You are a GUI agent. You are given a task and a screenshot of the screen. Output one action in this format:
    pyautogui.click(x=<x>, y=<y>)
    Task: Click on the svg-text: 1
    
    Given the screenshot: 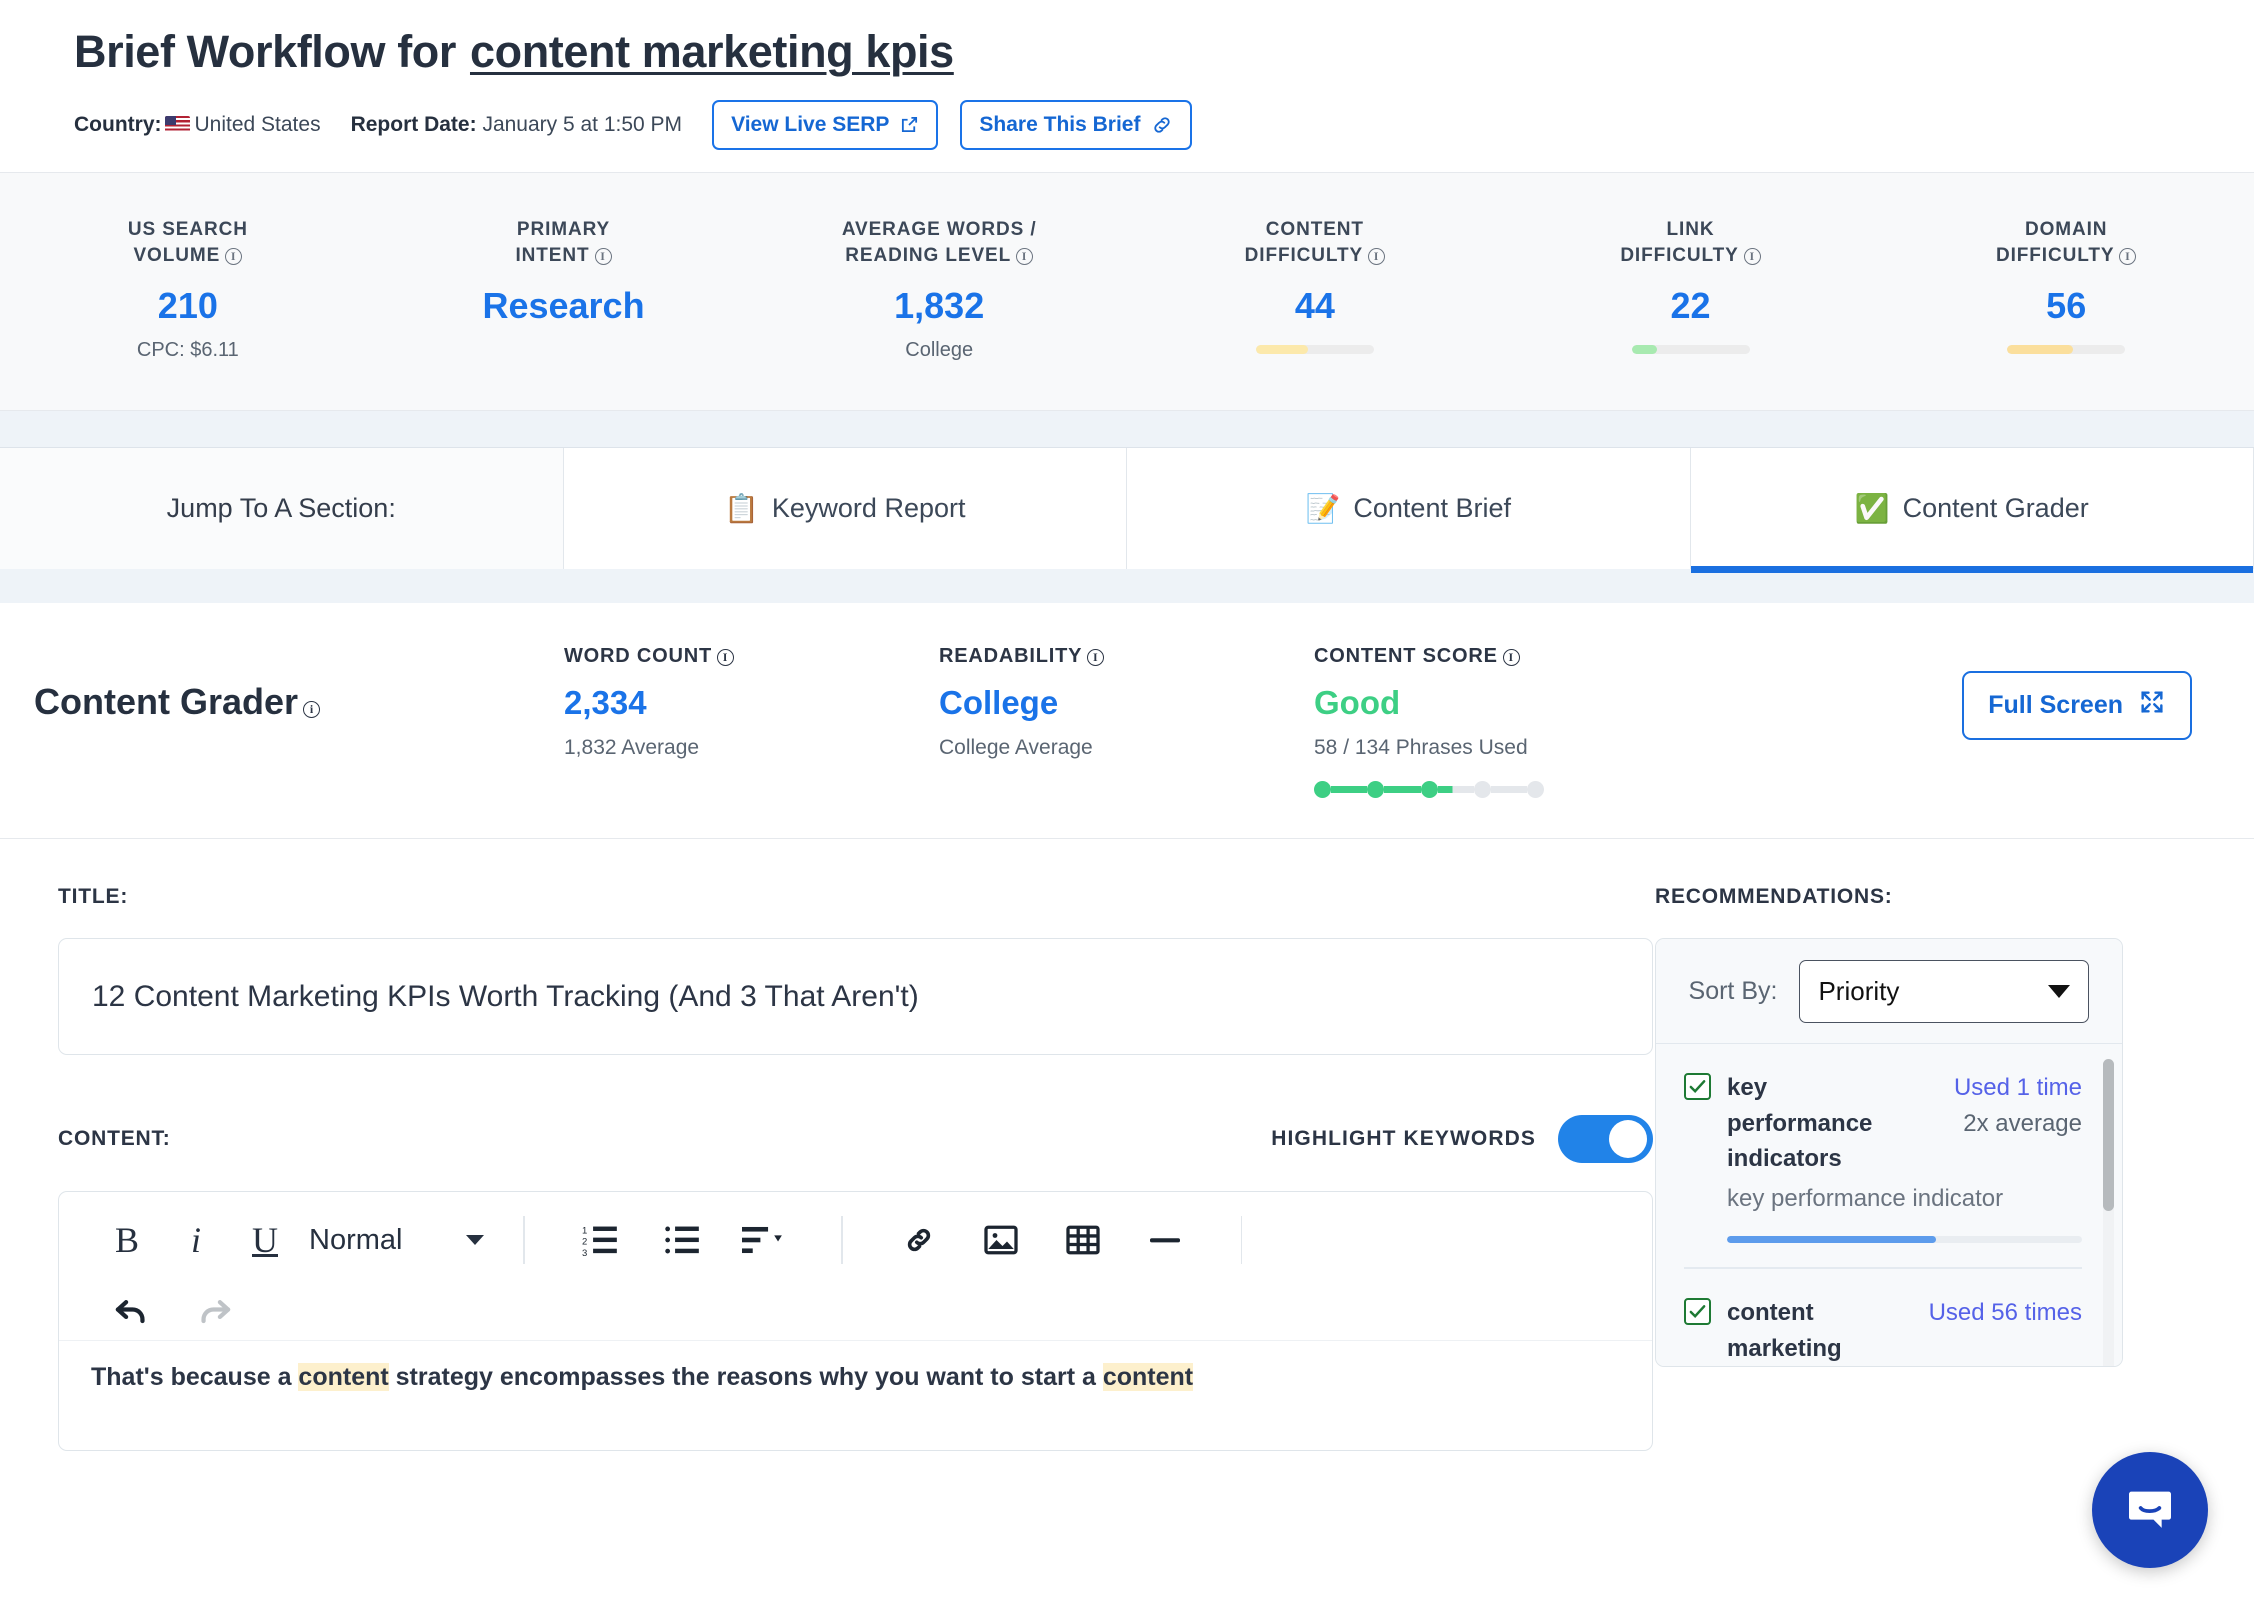 What is the action you would take?
    pyautogui.click(x=584, y=1231)
    